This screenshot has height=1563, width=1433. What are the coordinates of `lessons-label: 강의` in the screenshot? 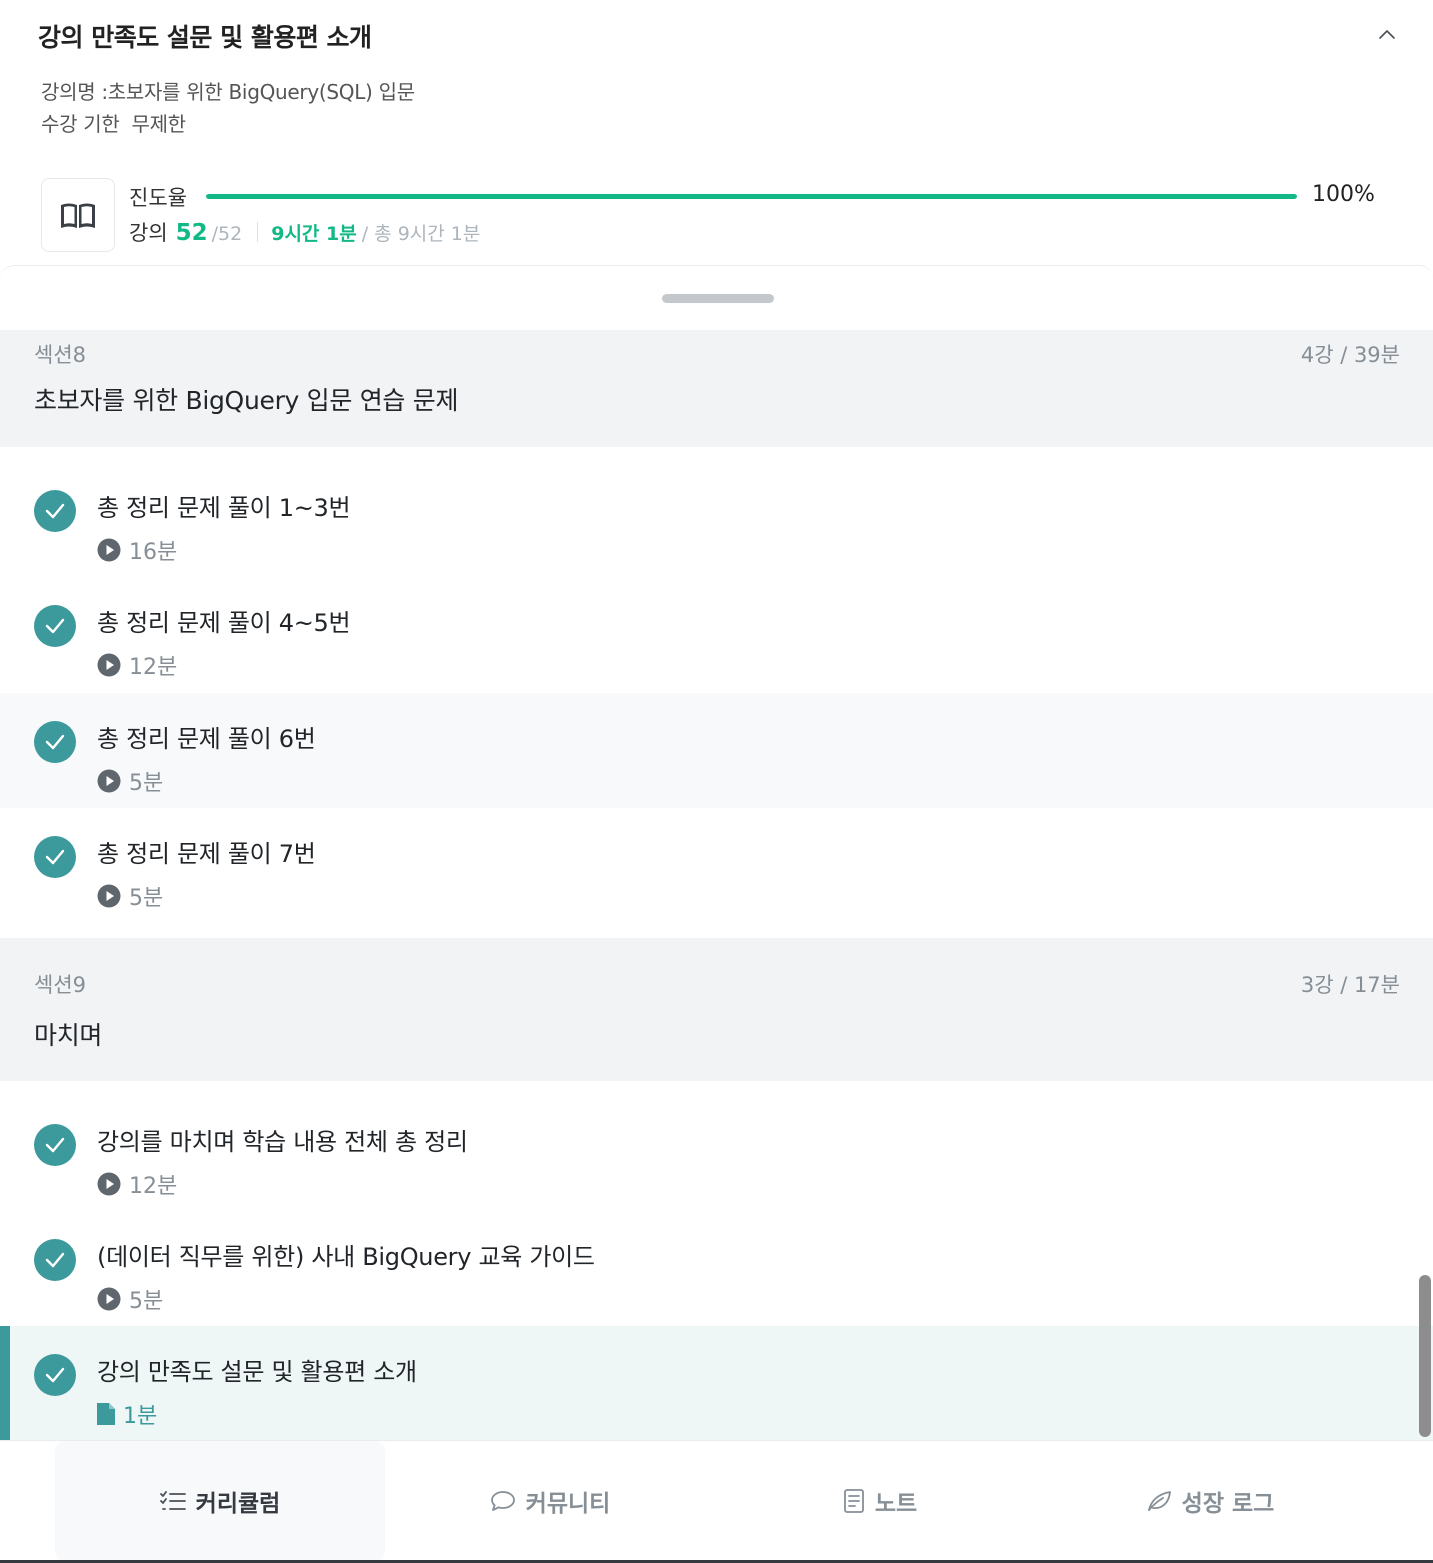 It's located at (148, 233).